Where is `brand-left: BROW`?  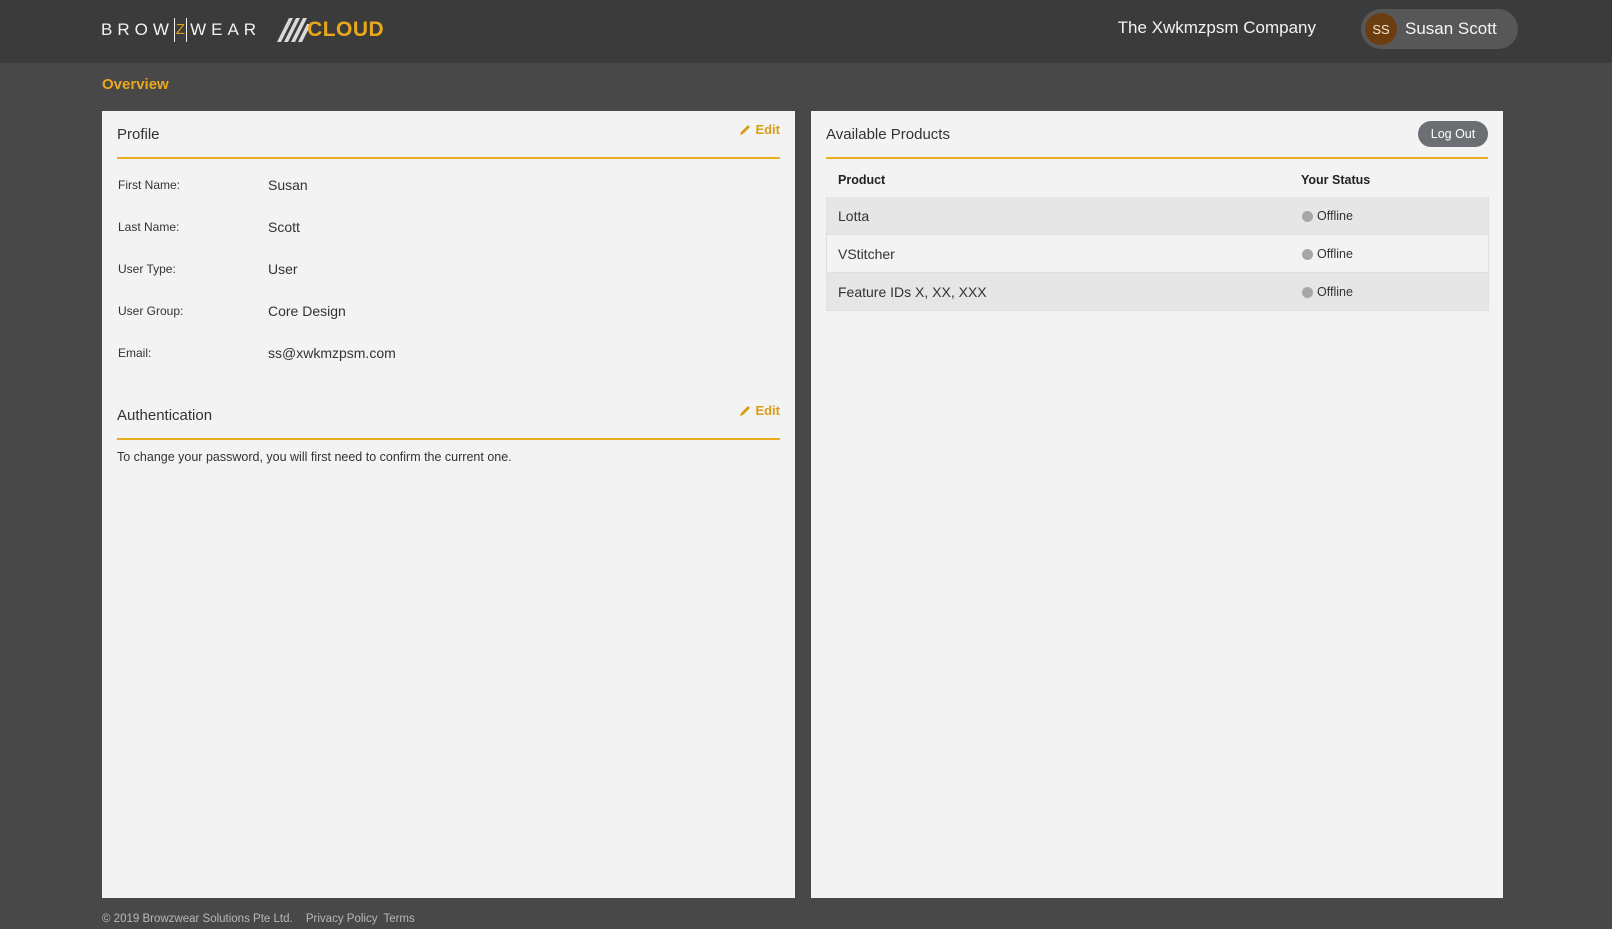
brand-left: BROW is located at coordinates (137, 29).